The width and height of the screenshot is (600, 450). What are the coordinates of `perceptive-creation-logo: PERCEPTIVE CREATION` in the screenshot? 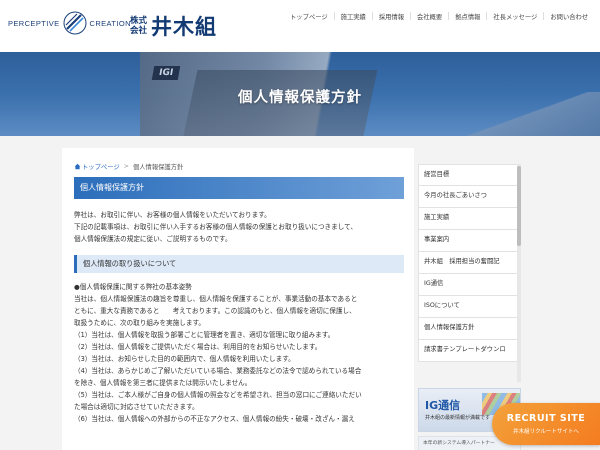 It's located at (69, 23).